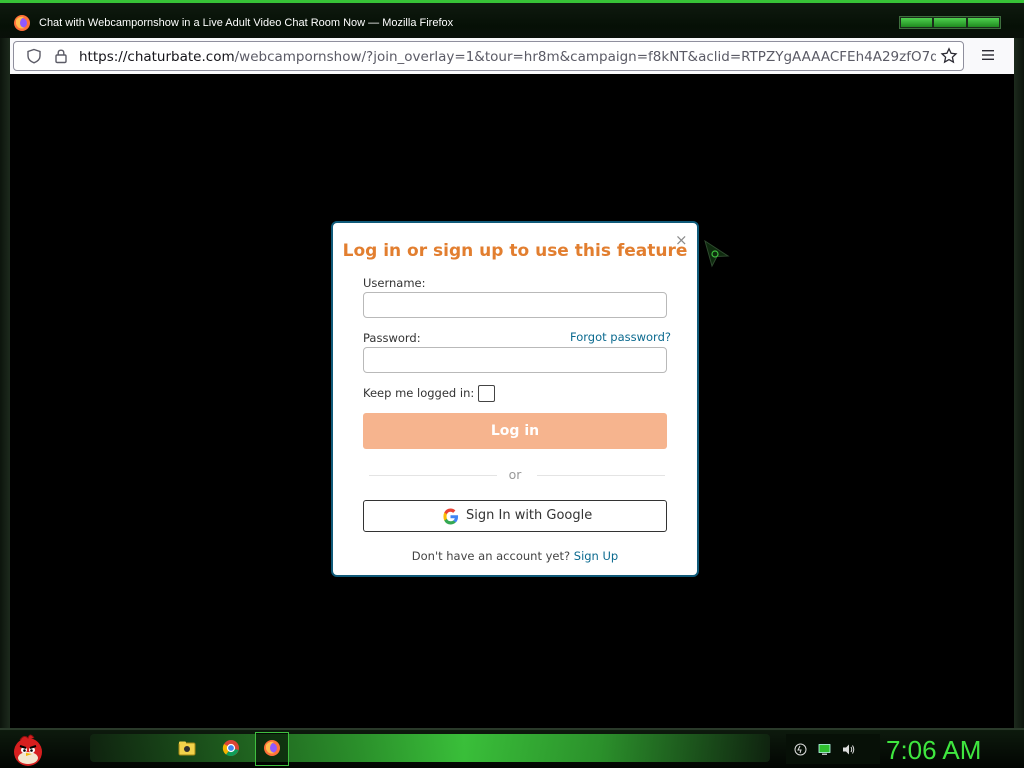  I want to click on divider-right, so click(601, 475).